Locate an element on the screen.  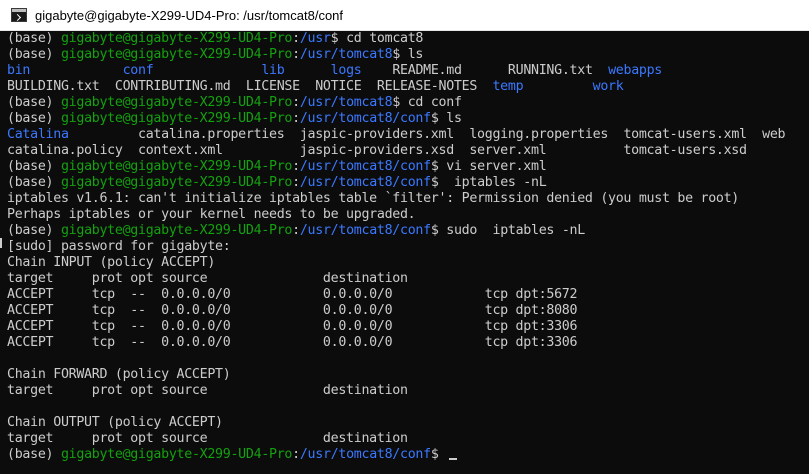
output-text: $ vi server.xml is located at coordinates (488, 166).